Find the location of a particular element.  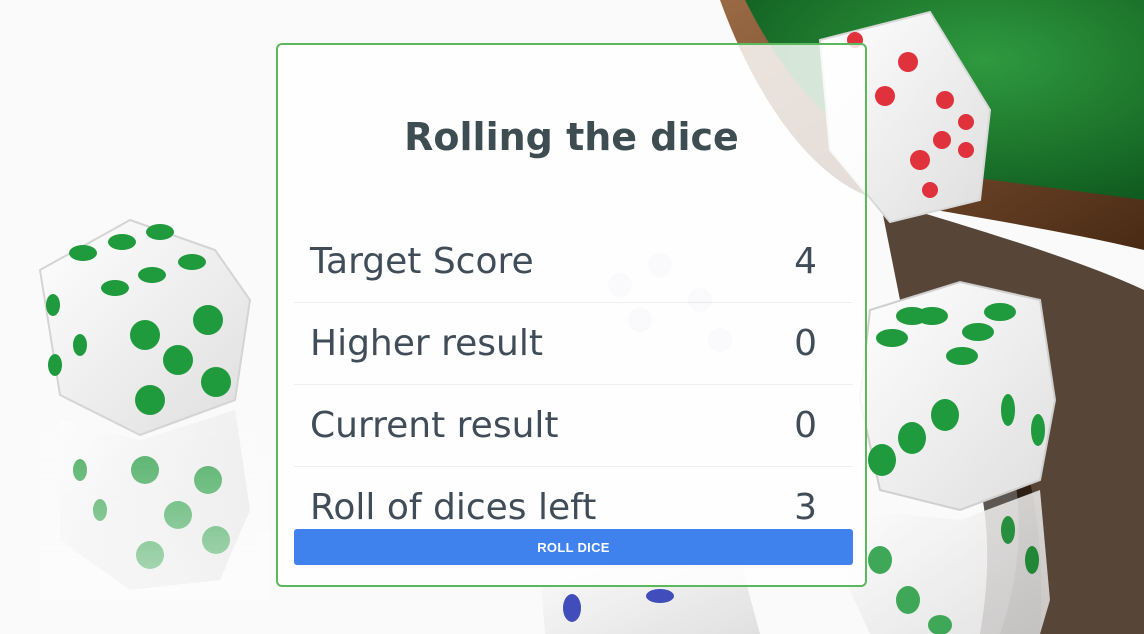

green-die-left-reflection is located at coordinates (155, 505).